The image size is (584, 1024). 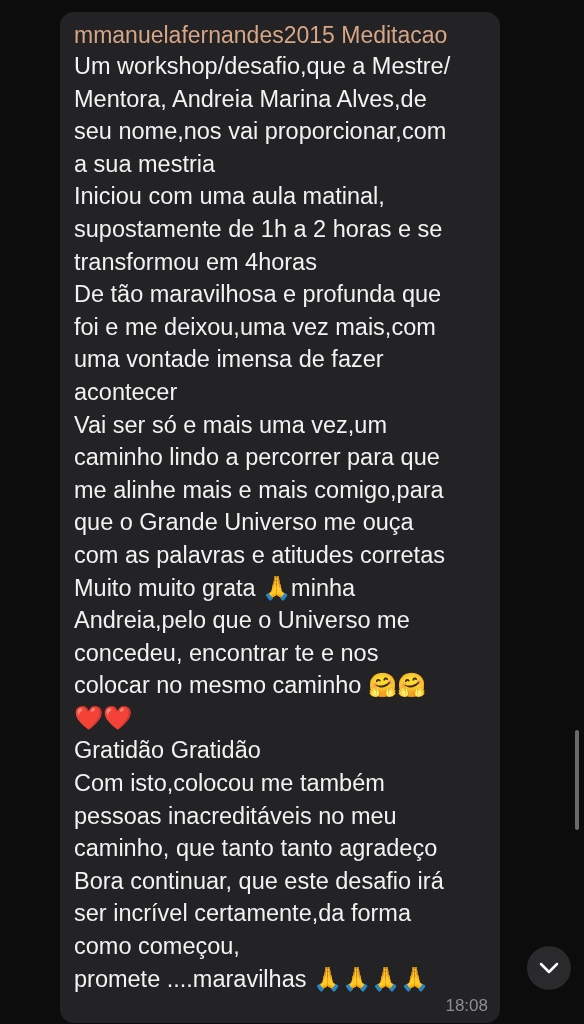 What do you see at coordinates (255, 327) in the screenshot?
I see `message-line: foi e me deixou,uma vez mais,com` at bounding box center [255, 327].